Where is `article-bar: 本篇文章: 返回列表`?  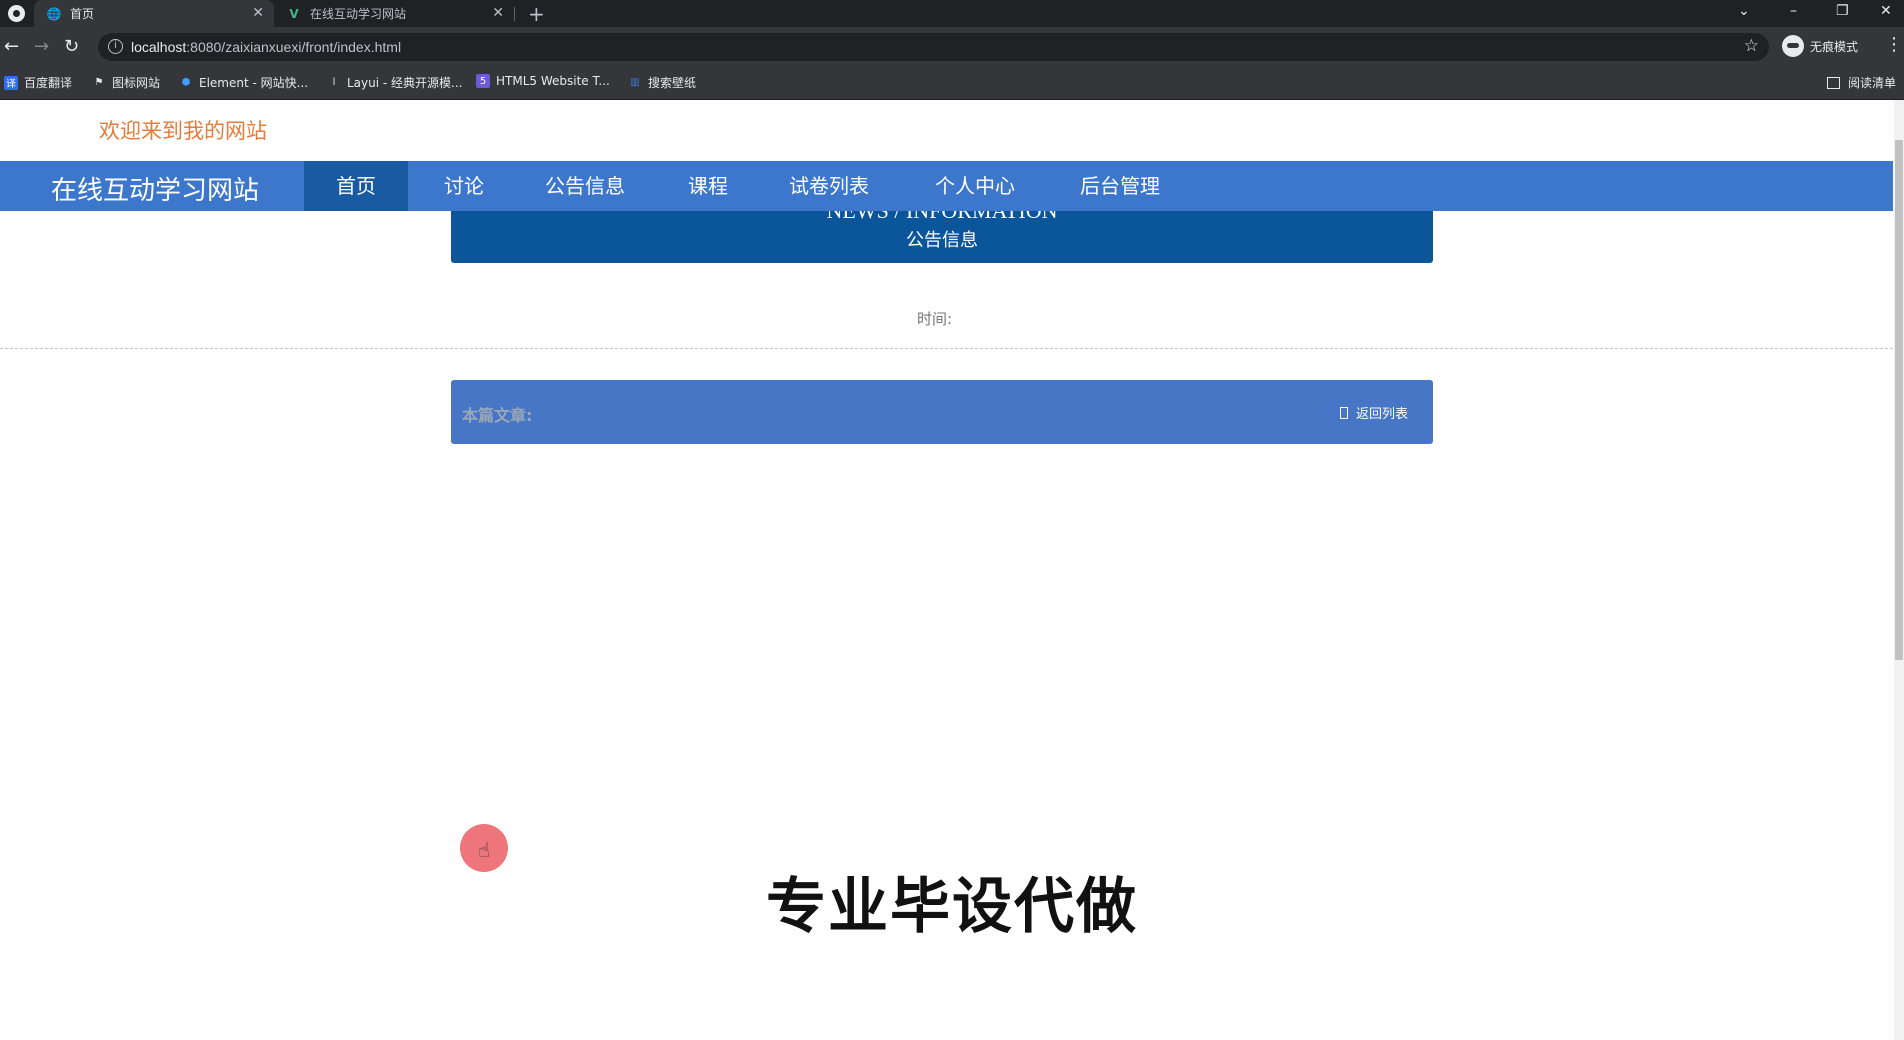
article-bar: 本篇文章: 返回列表 is located at coordinates (942, 412).